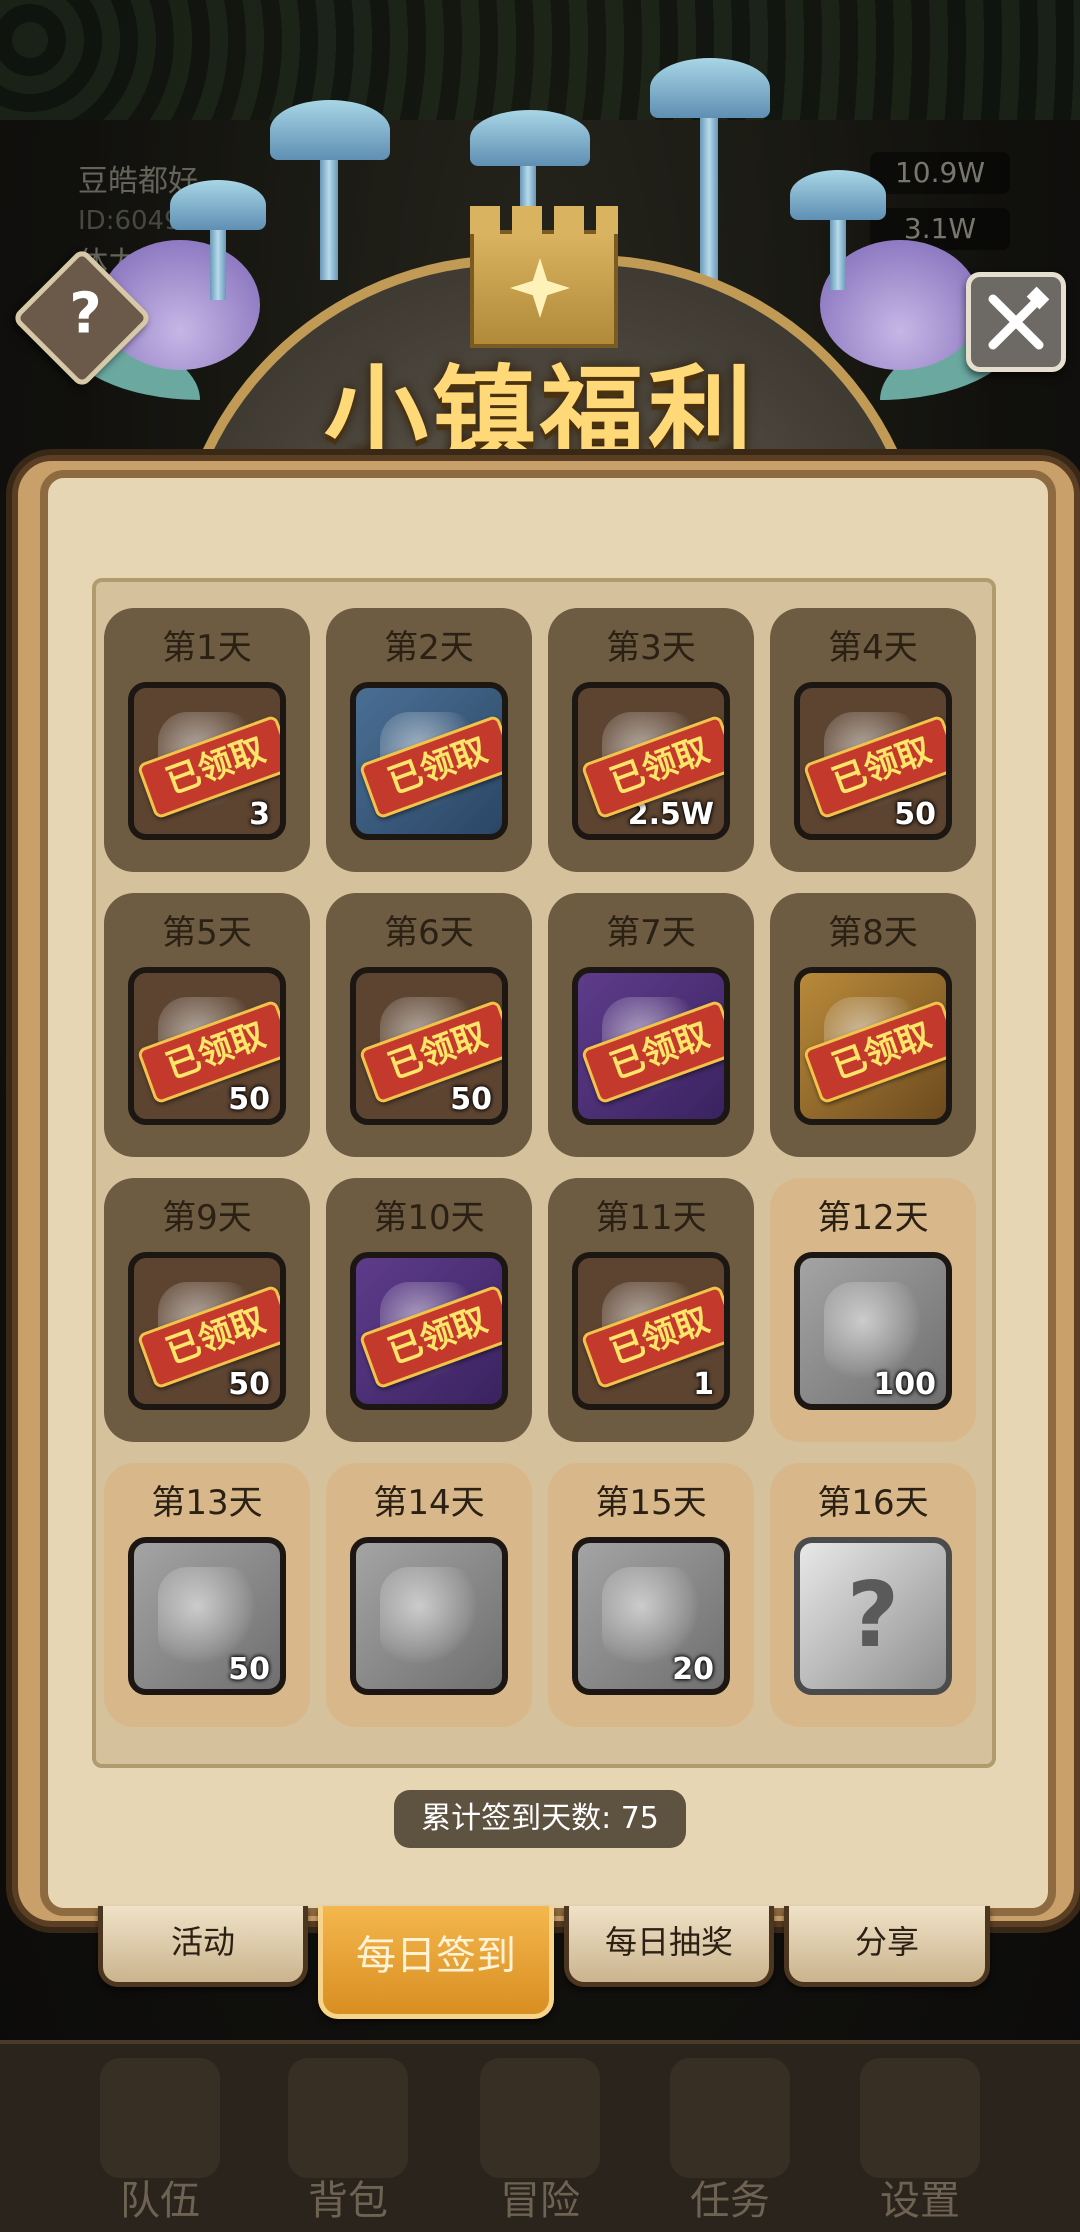 The height and width of the screenshot is (2232, 1080). I want to click on day-card: 第13天 50, so click(207, 1595).